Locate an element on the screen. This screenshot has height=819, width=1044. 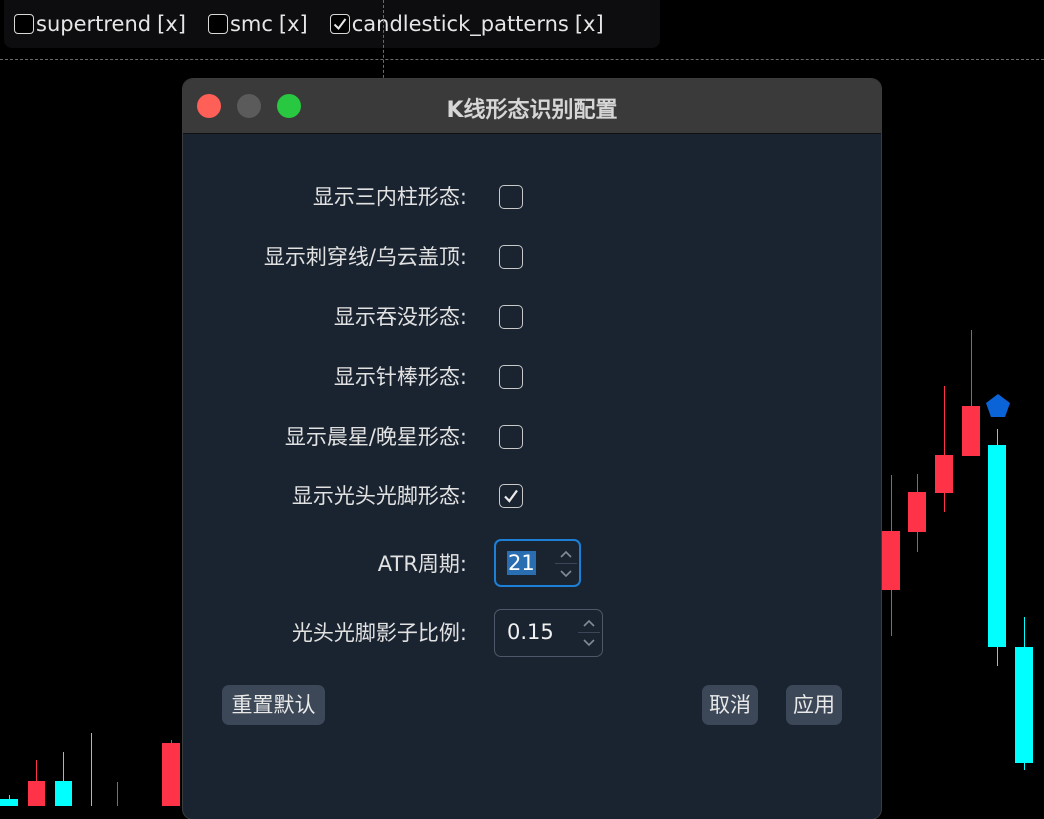
dialog-titlebar: K线形态识别配置 is located at coordinates (532, 106).